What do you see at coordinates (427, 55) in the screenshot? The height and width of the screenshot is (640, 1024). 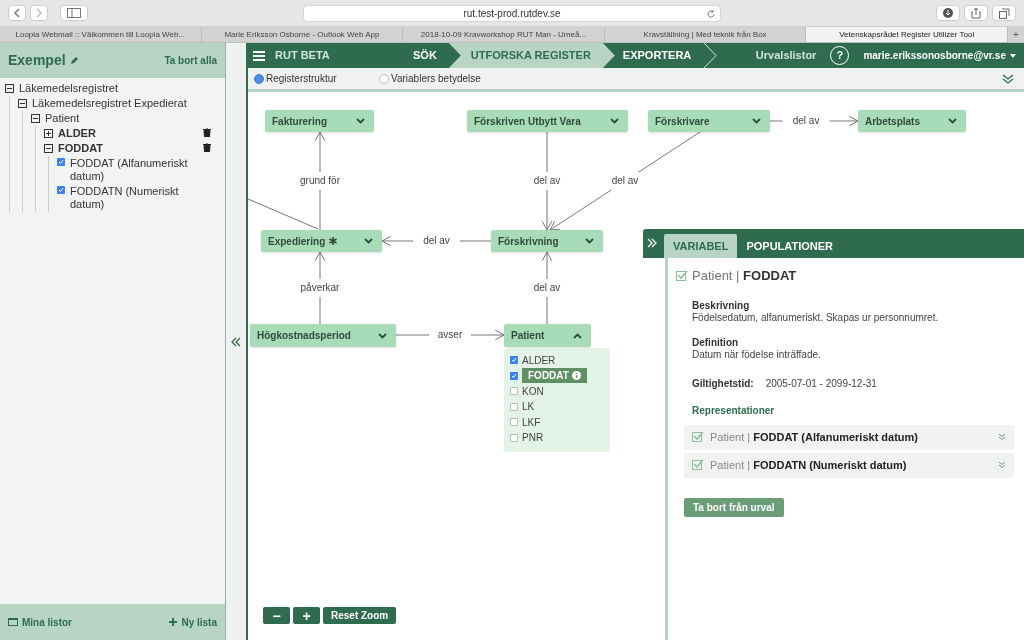 I see `nav-step: SÖK` at bounding box center [427, 55].